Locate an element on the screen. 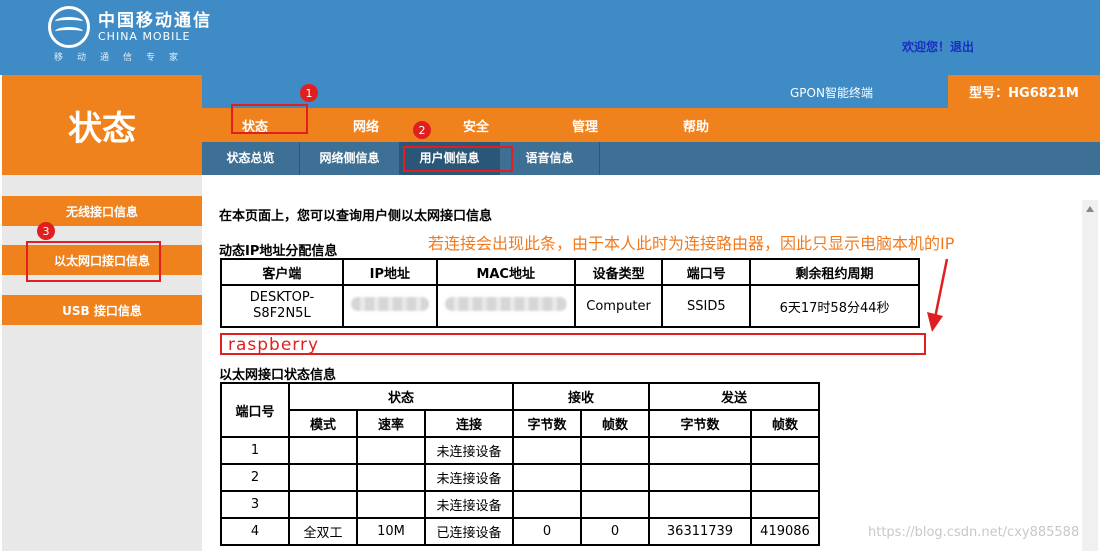 The width and height of the screenshot is (1100, 551). col-ip: IP地址 is located at coordinates (389, 272).